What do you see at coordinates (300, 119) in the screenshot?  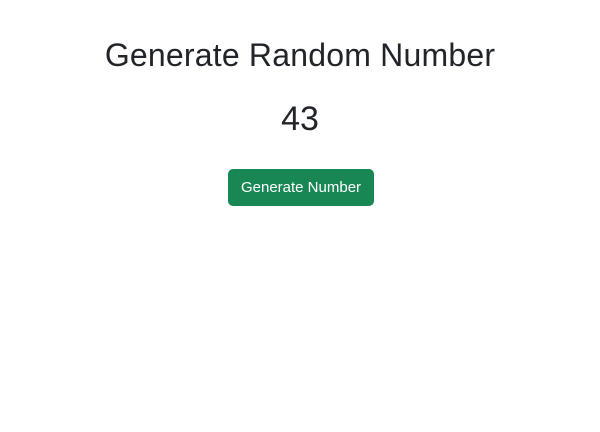 I see `random-number-display: 43` at bounding box center [300, 119].